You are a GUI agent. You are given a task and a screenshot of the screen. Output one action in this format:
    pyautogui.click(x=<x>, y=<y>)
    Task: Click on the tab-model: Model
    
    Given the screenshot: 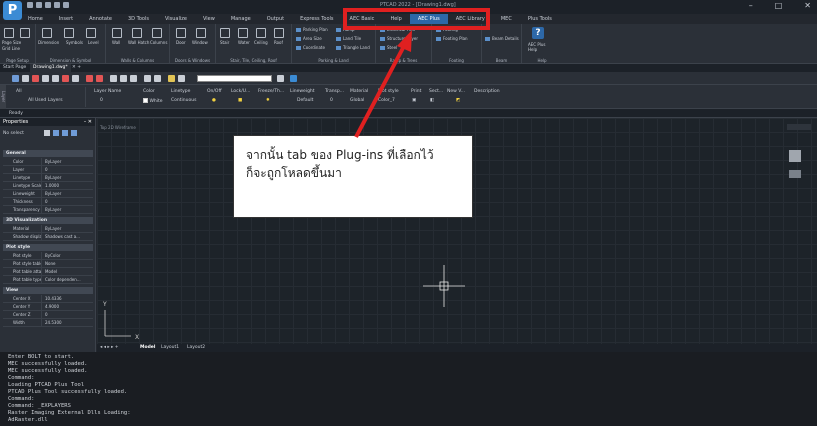 What is the action you would take?
    pyautogui.click(x=147, y=348)
    